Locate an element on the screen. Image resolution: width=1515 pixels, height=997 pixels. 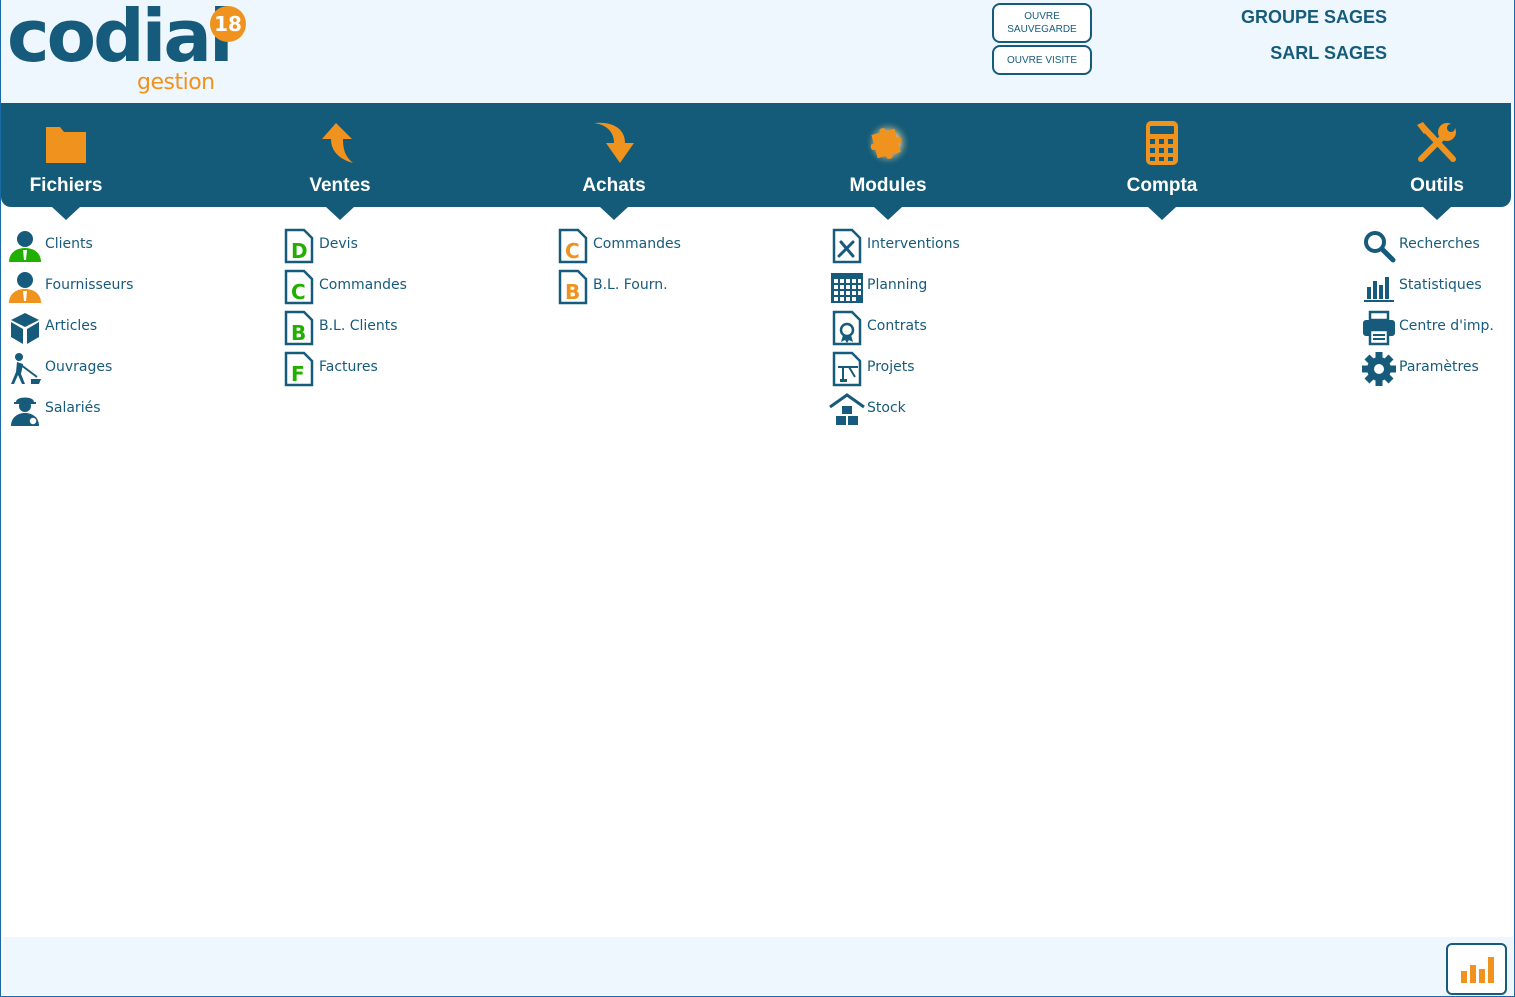
menu-label: Articles is located at coordinates (71, 326).